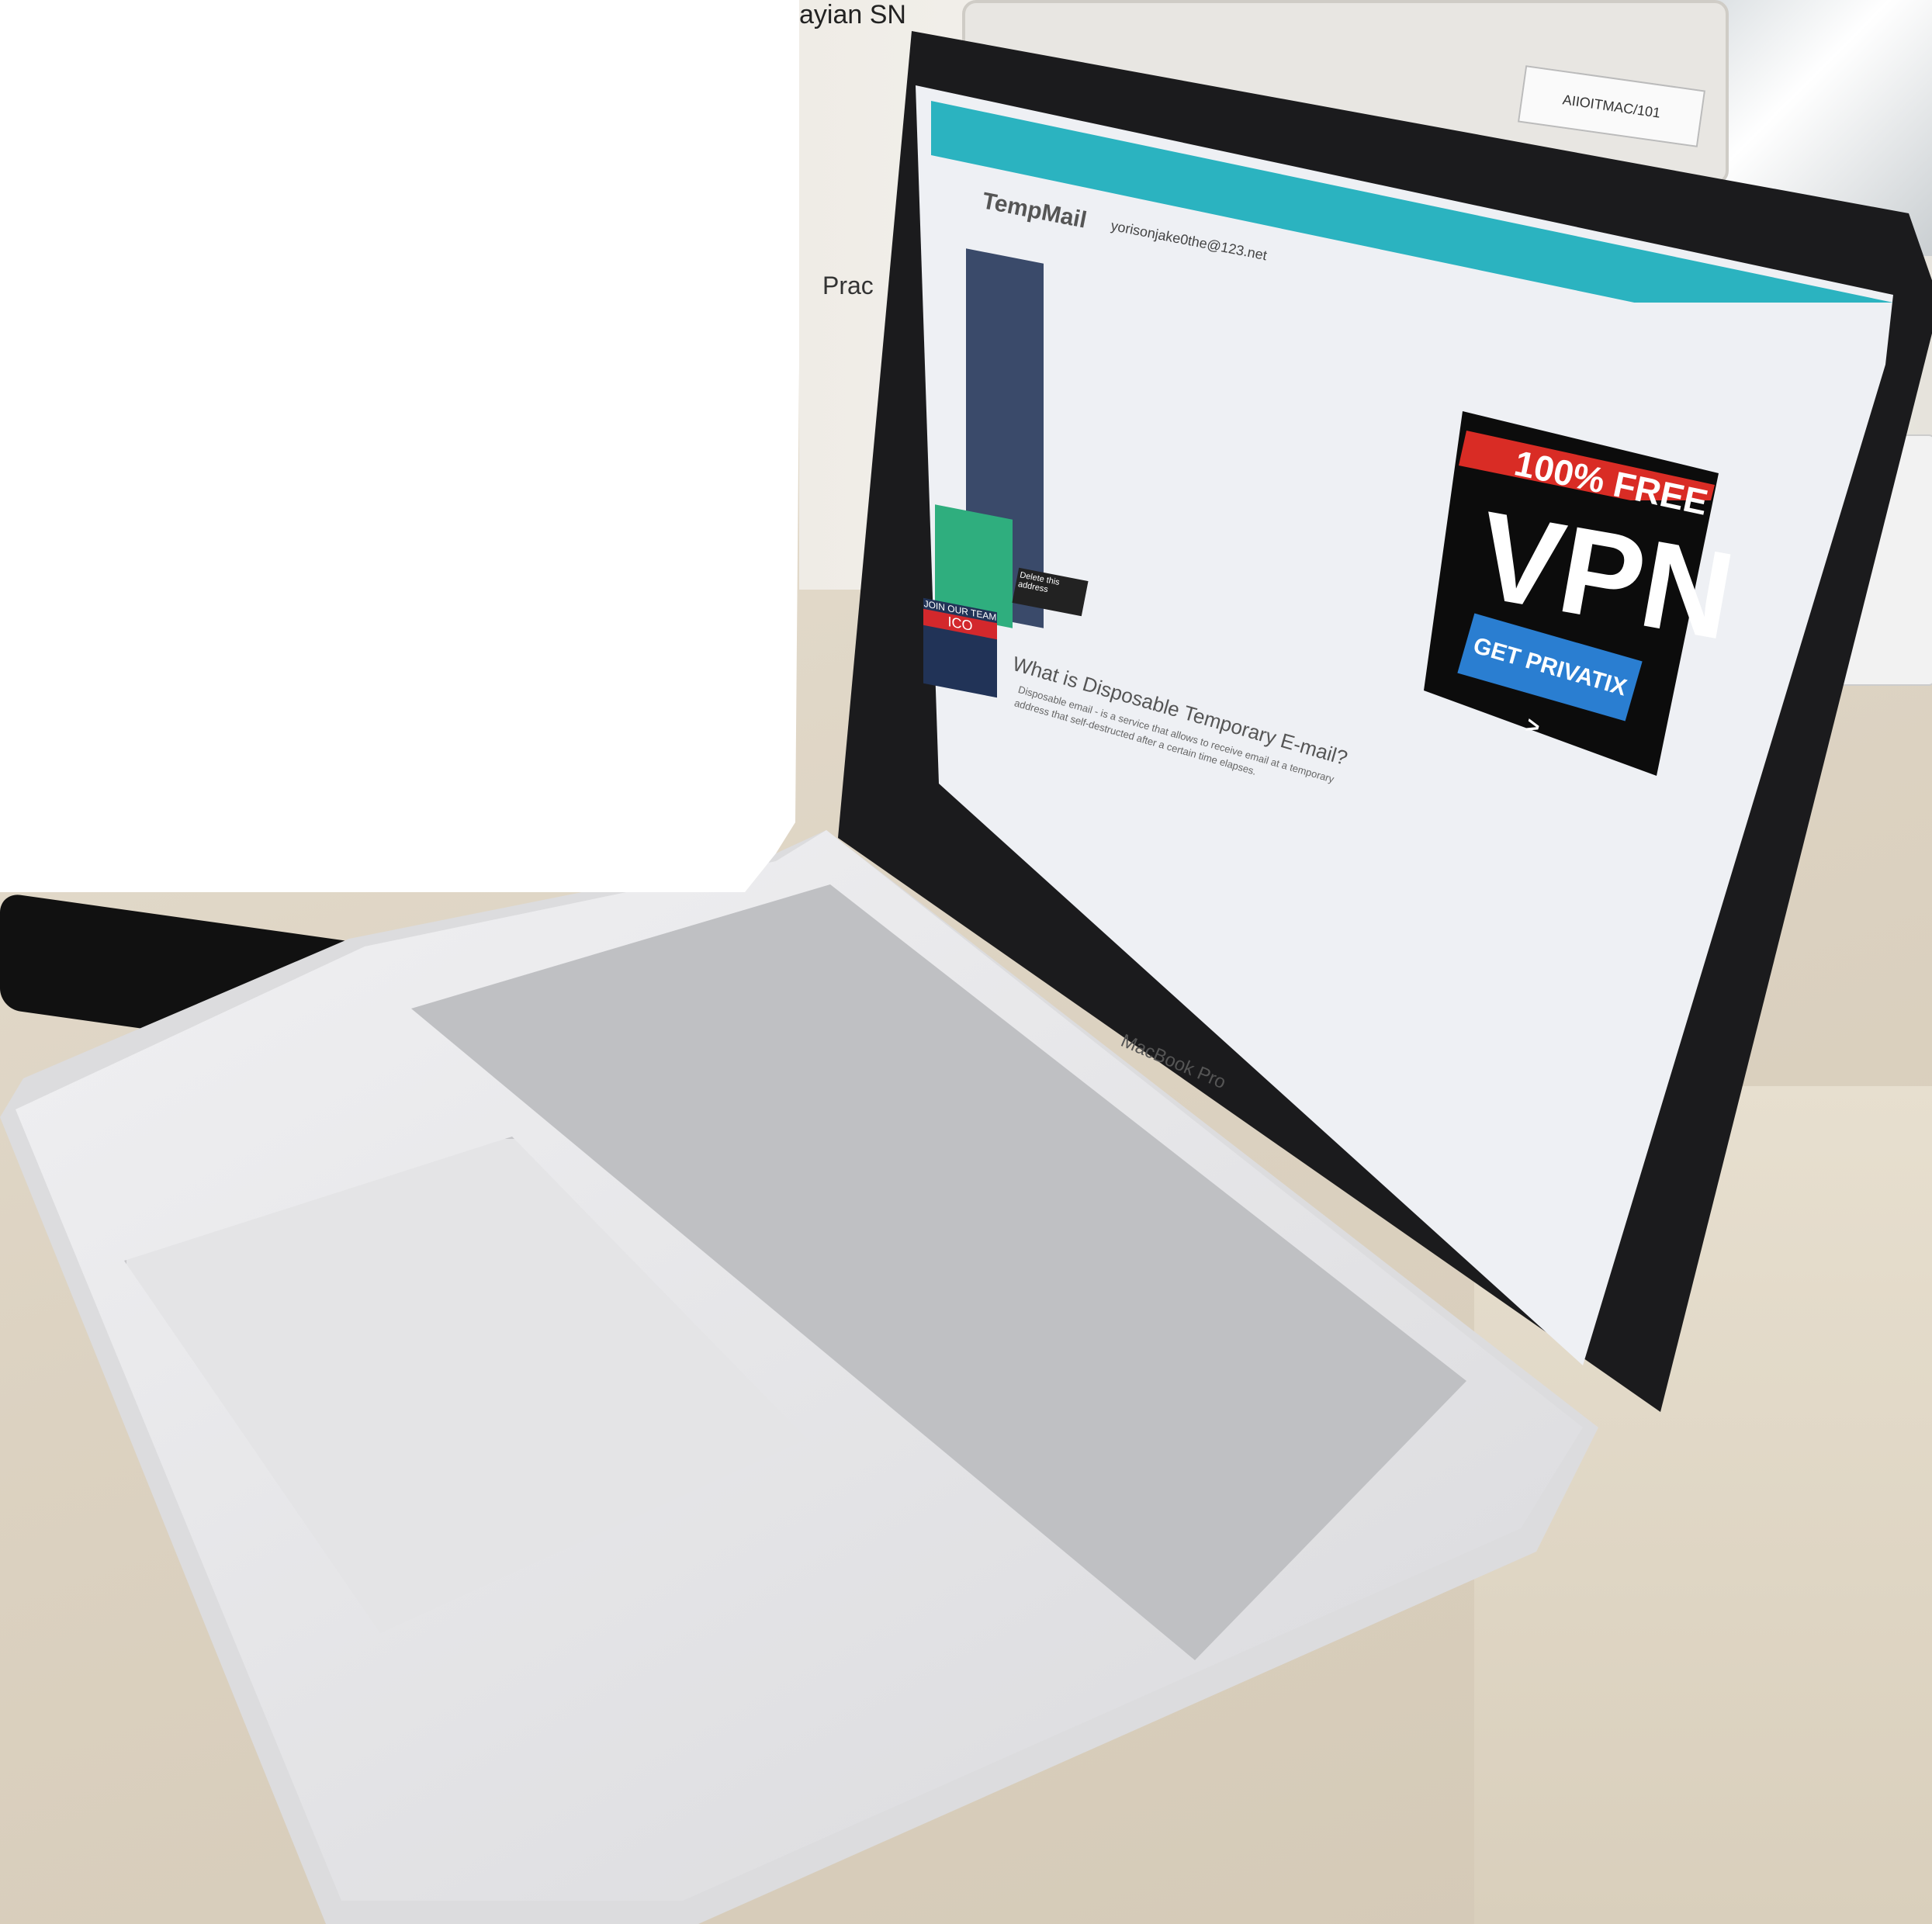  Describe the element at coordinates (960, 647) in the screenshot. I see `ico-ad: JOIN OUR TEAM ICO` at that location.